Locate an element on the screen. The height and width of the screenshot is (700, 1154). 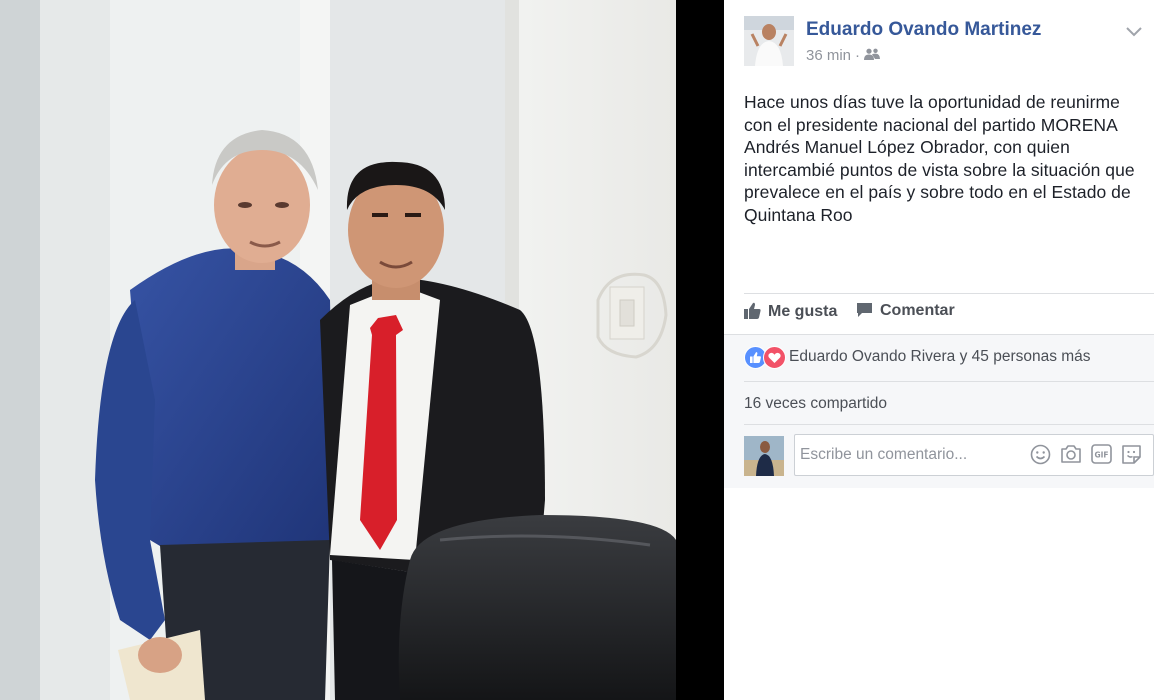
post-timestamp: 36 min is located at coordinates (828, 55).